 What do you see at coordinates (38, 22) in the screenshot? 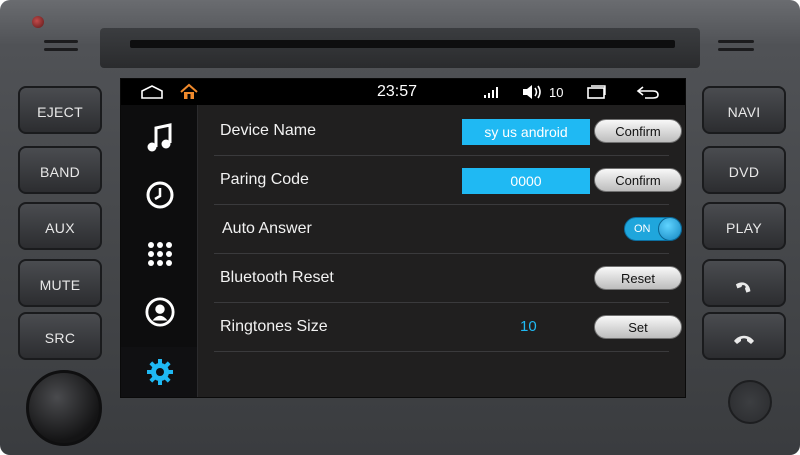
I see `screw-icon` at bounding box center [38, 22].